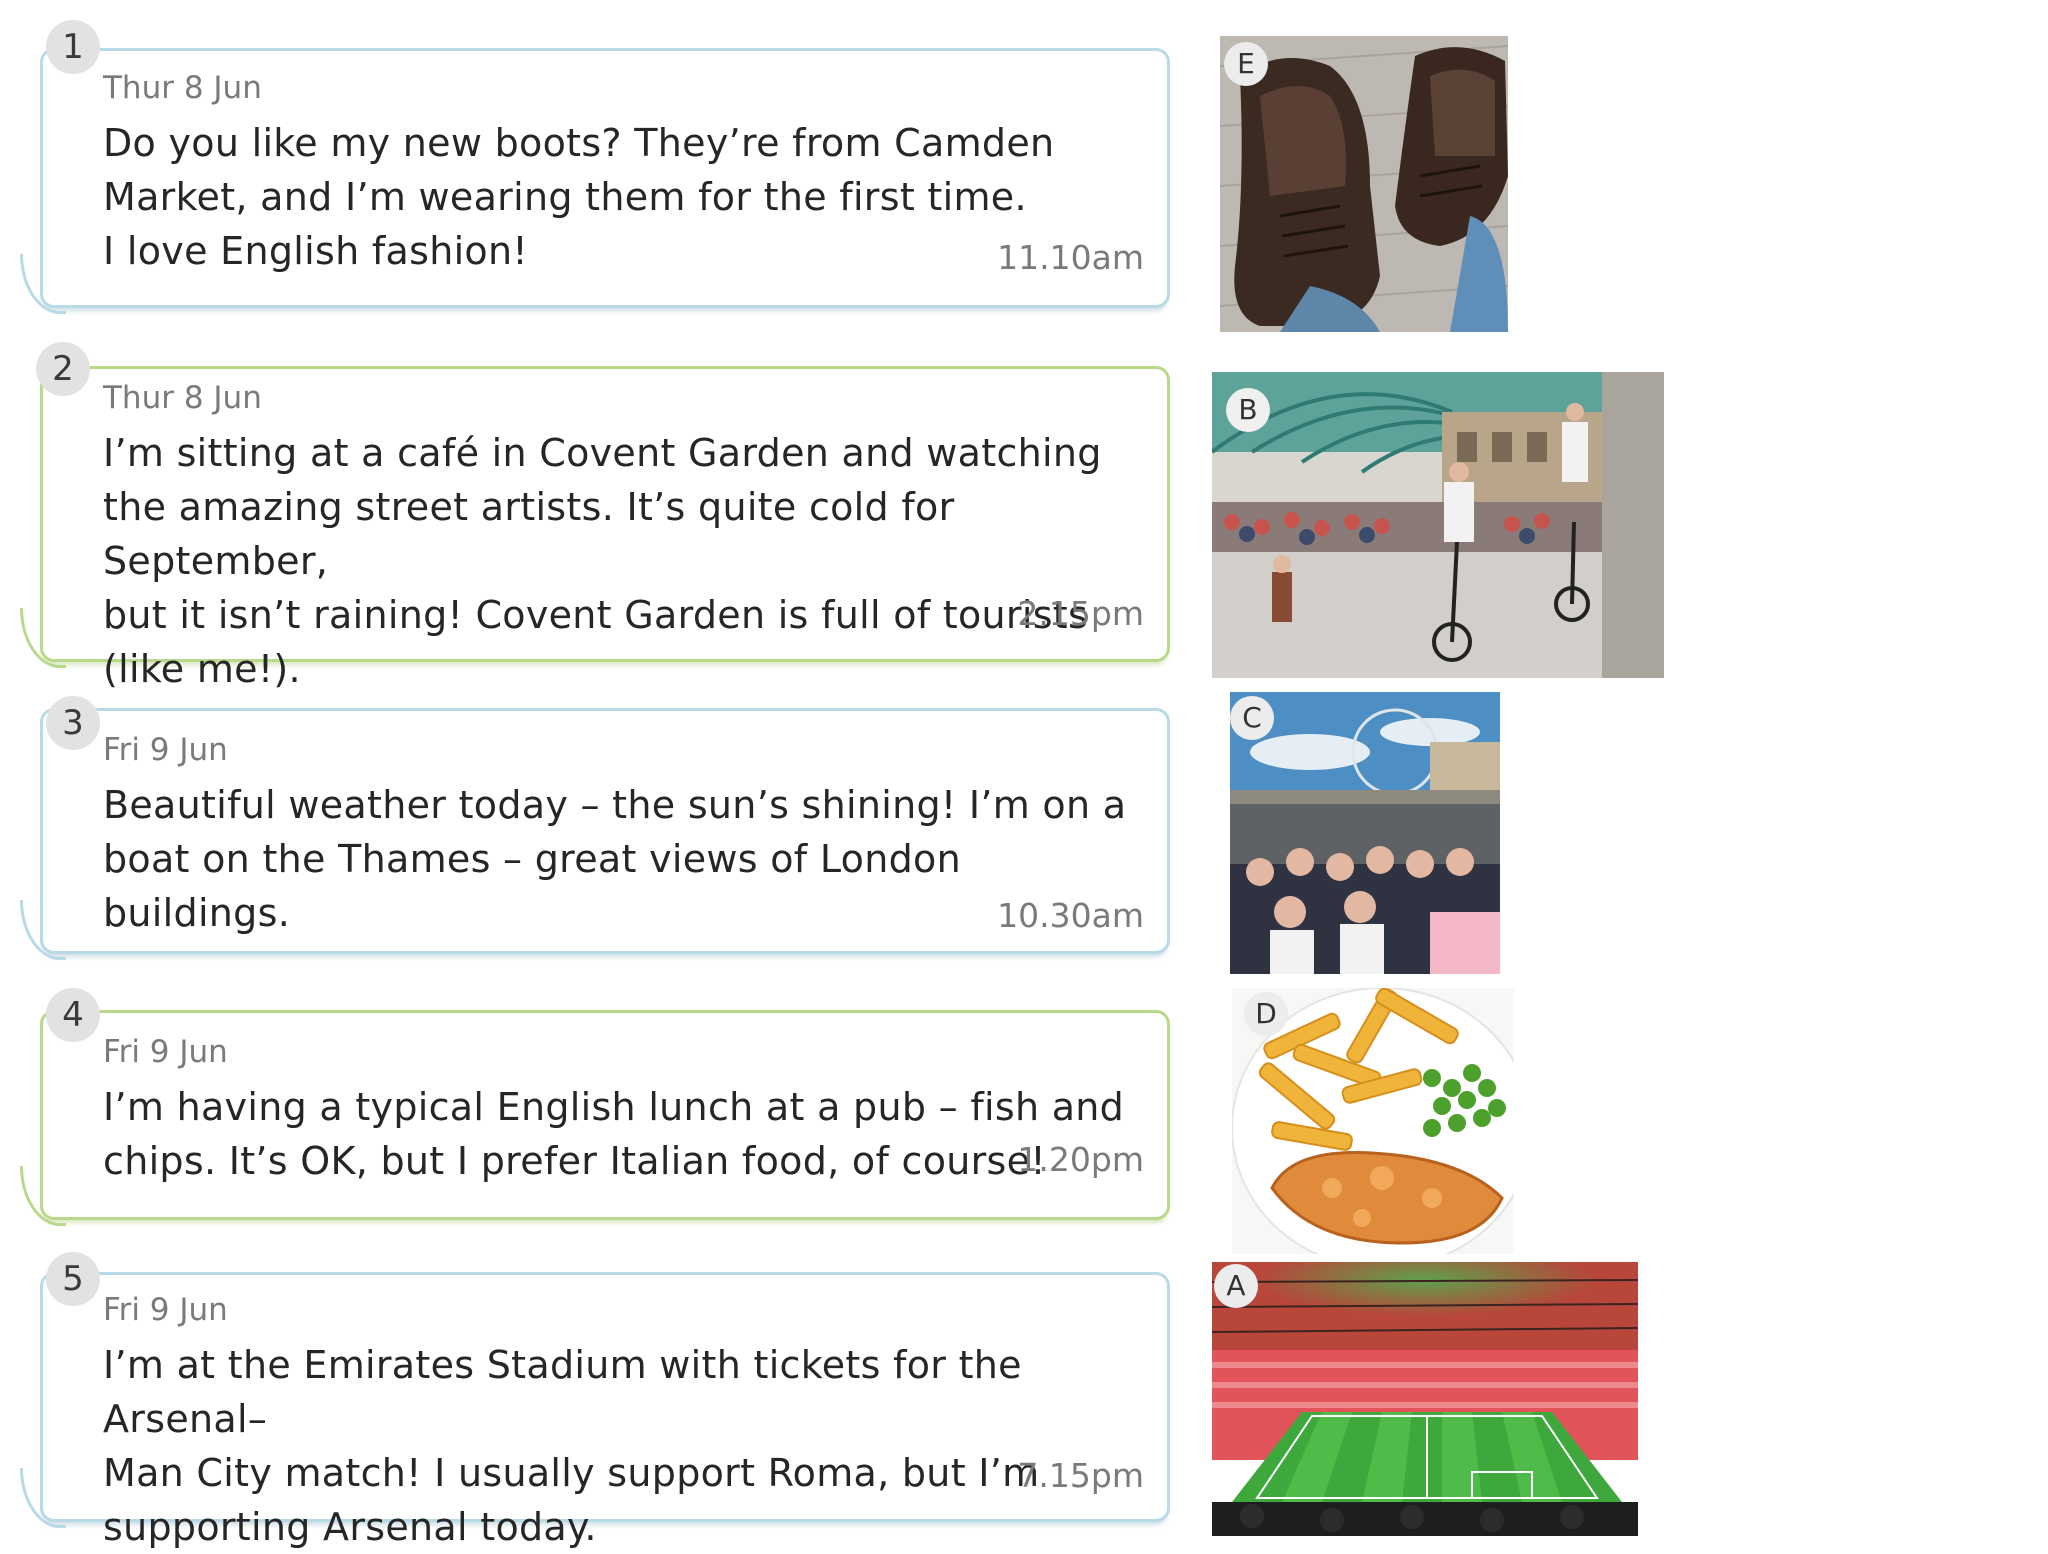  What do you see at coordinates (315, 251) in the screenshot?
I see `message-line: I love English fashion!` at bounding box center [315, 251].